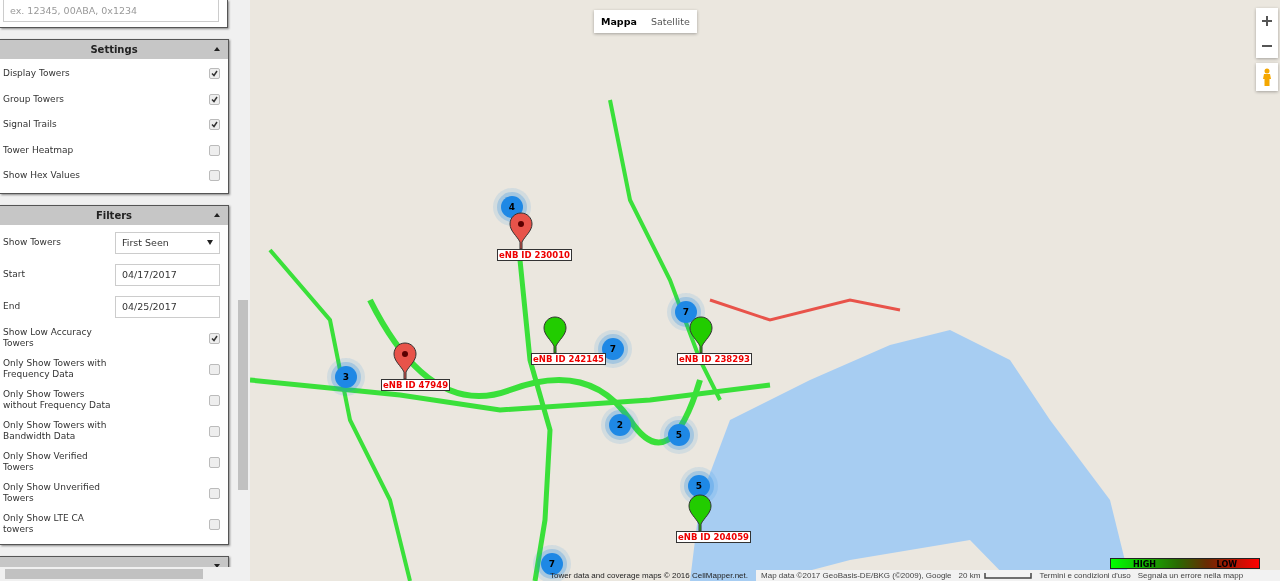  What do you see at coordinates (30, 125) in the screenshot?
I see `option-label: Signal Trails` at bounding box center [30, 125].